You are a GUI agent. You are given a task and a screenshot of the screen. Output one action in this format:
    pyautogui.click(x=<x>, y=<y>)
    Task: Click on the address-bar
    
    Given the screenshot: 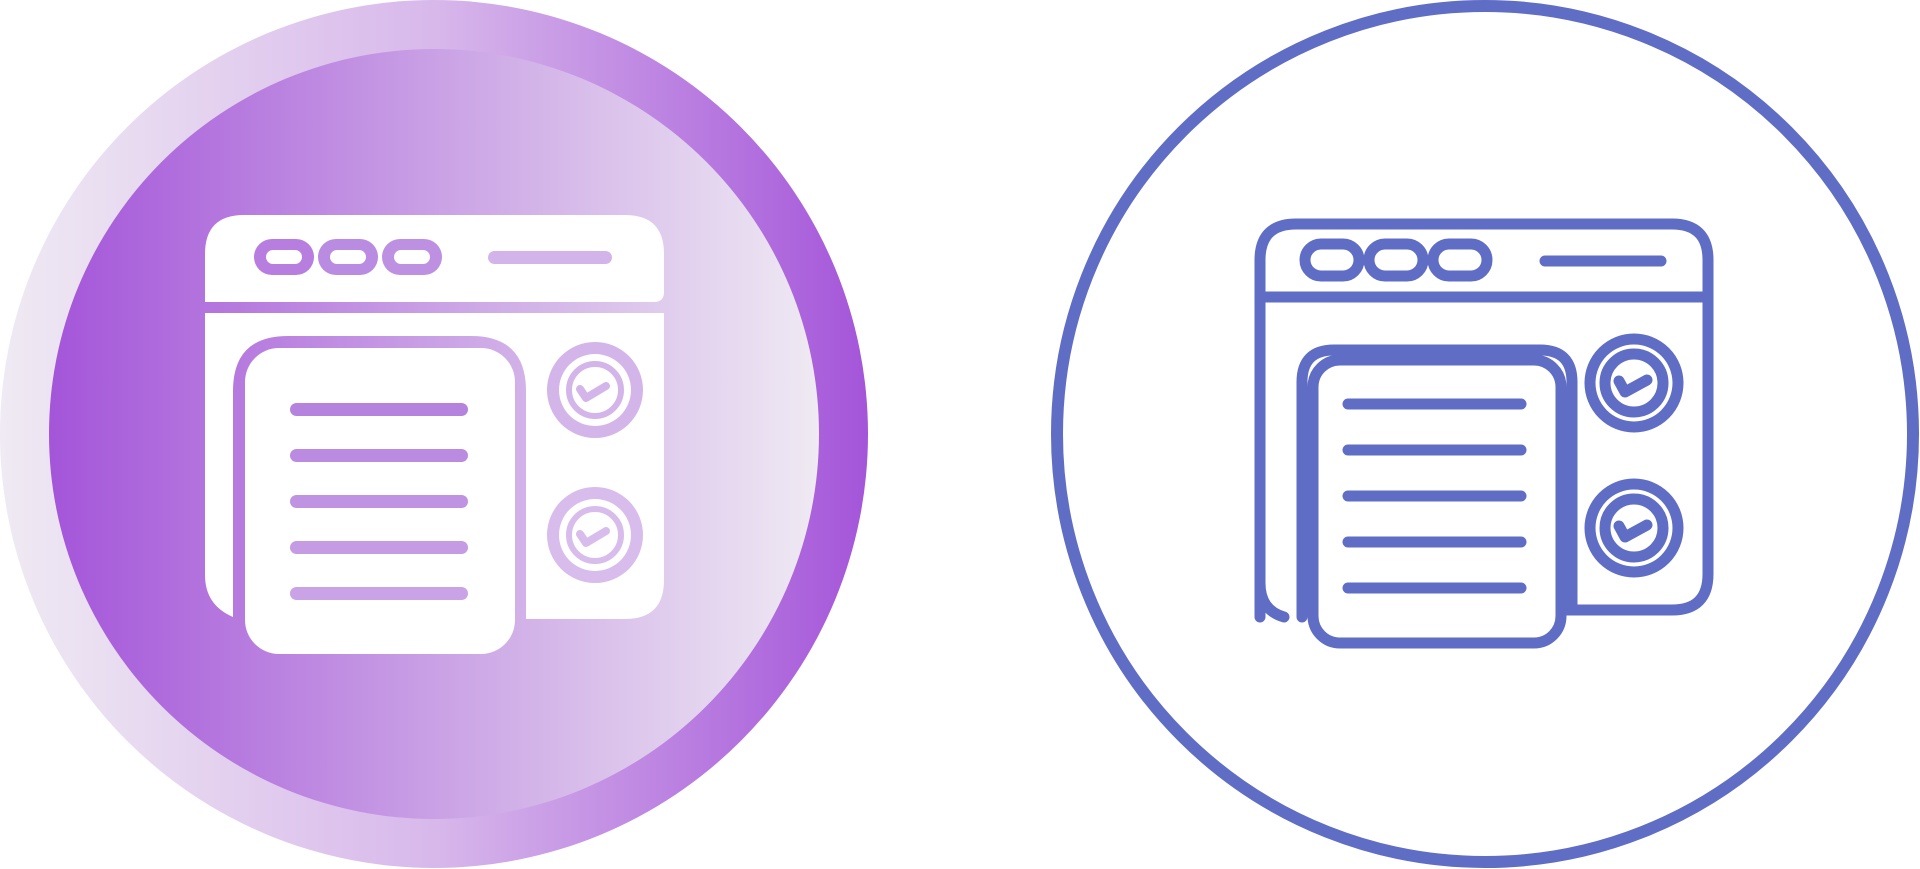 What is the action you would take?
    pyautogui.click(x=550, y=257)
    